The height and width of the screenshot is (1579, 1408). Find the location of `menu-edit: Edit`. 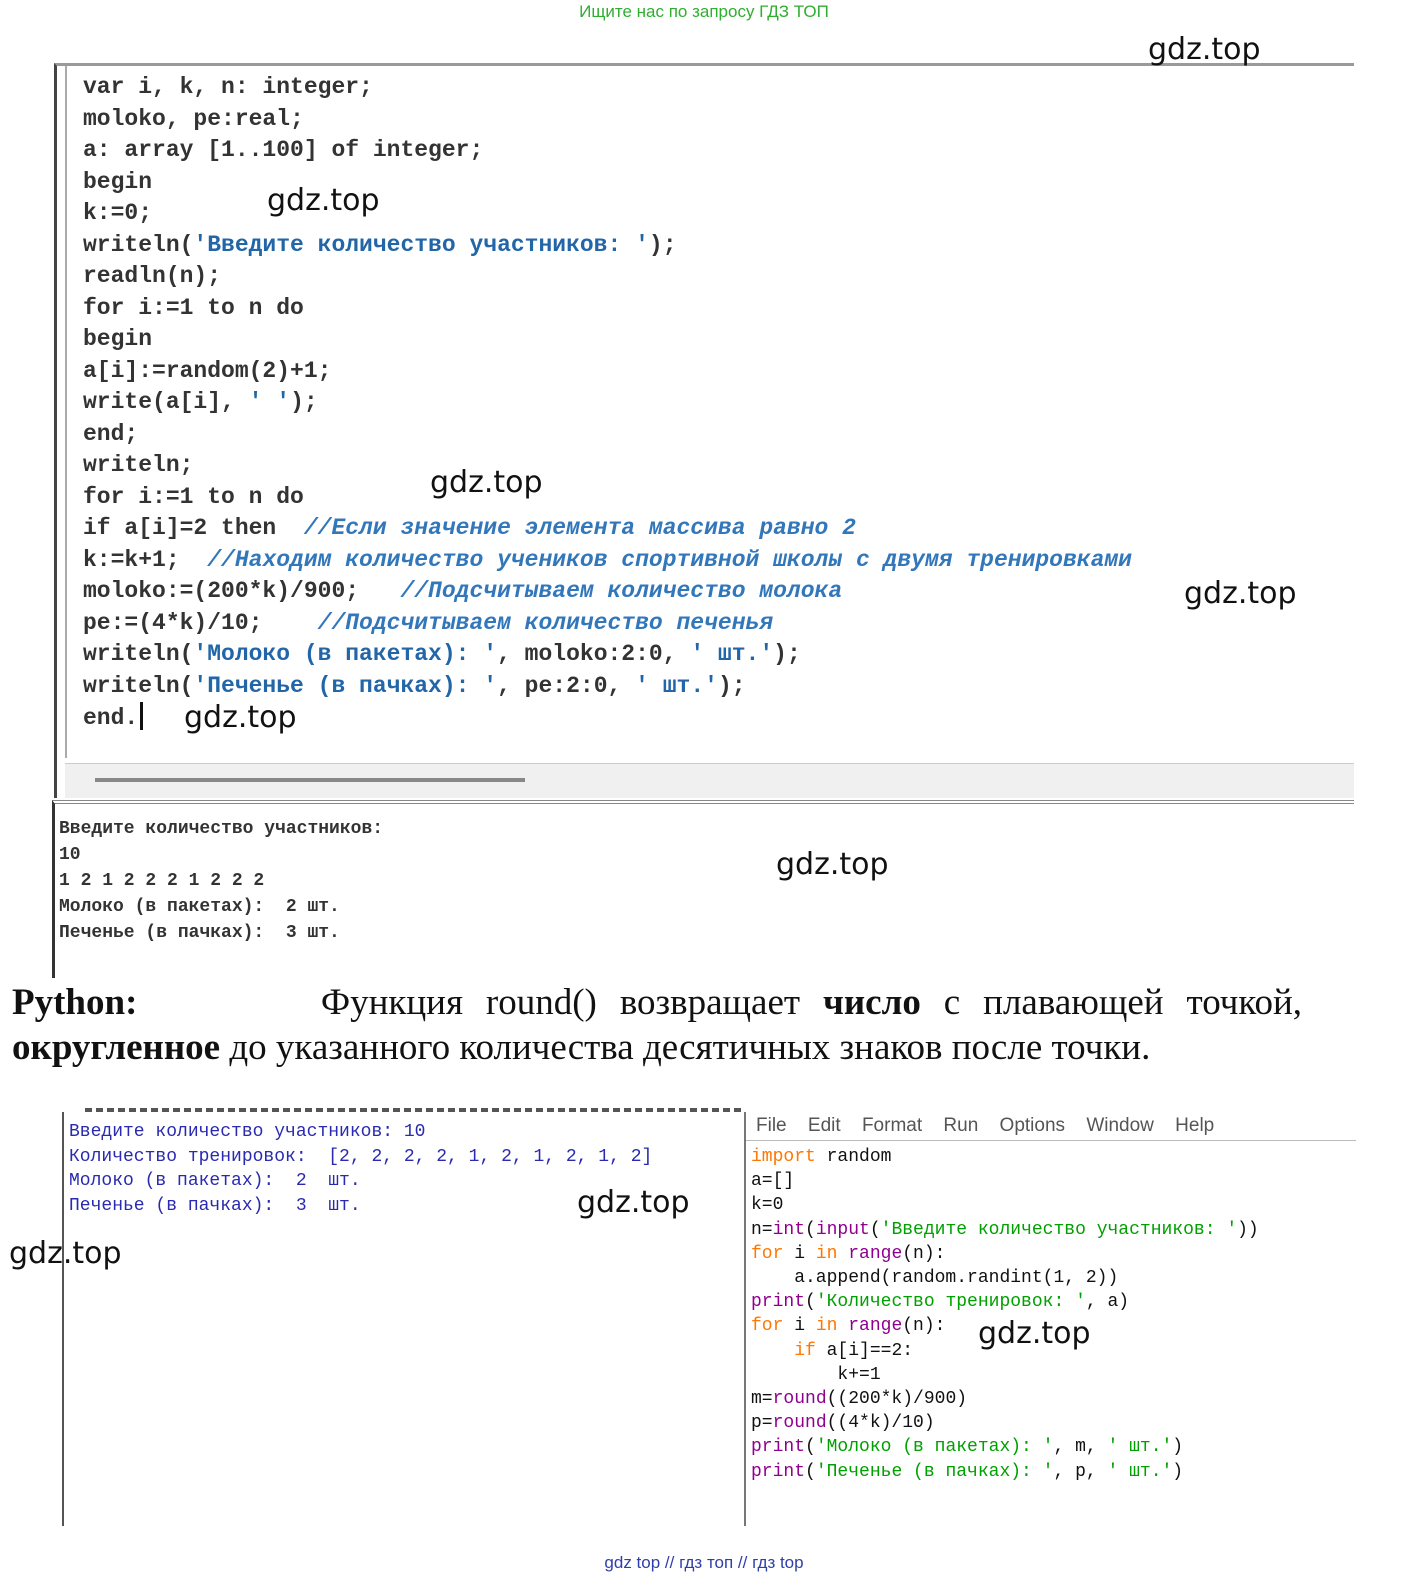

menu-edit: Edit is located at coordinates (824, 1126).